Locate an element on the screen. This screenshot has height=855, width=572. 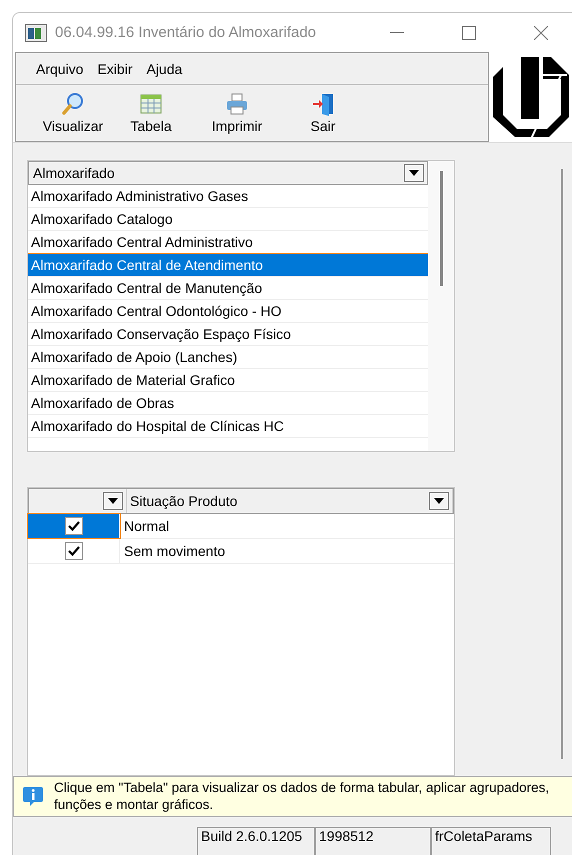
printer-icon is located at coordinates (237, 104).